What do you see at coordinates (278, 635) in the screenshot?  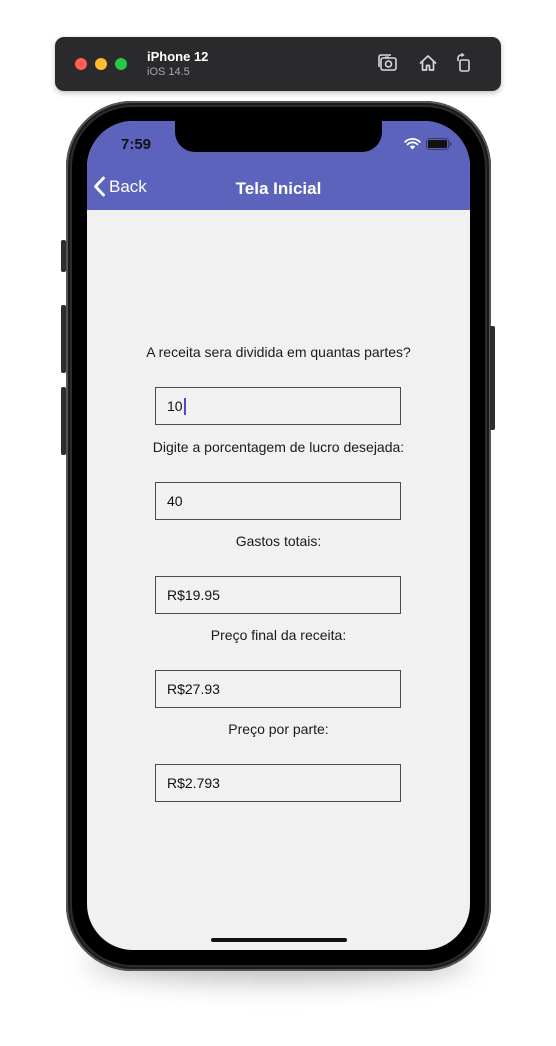 I see `final-price-label: Preço final da receita:` at bounding box center [278, 635].